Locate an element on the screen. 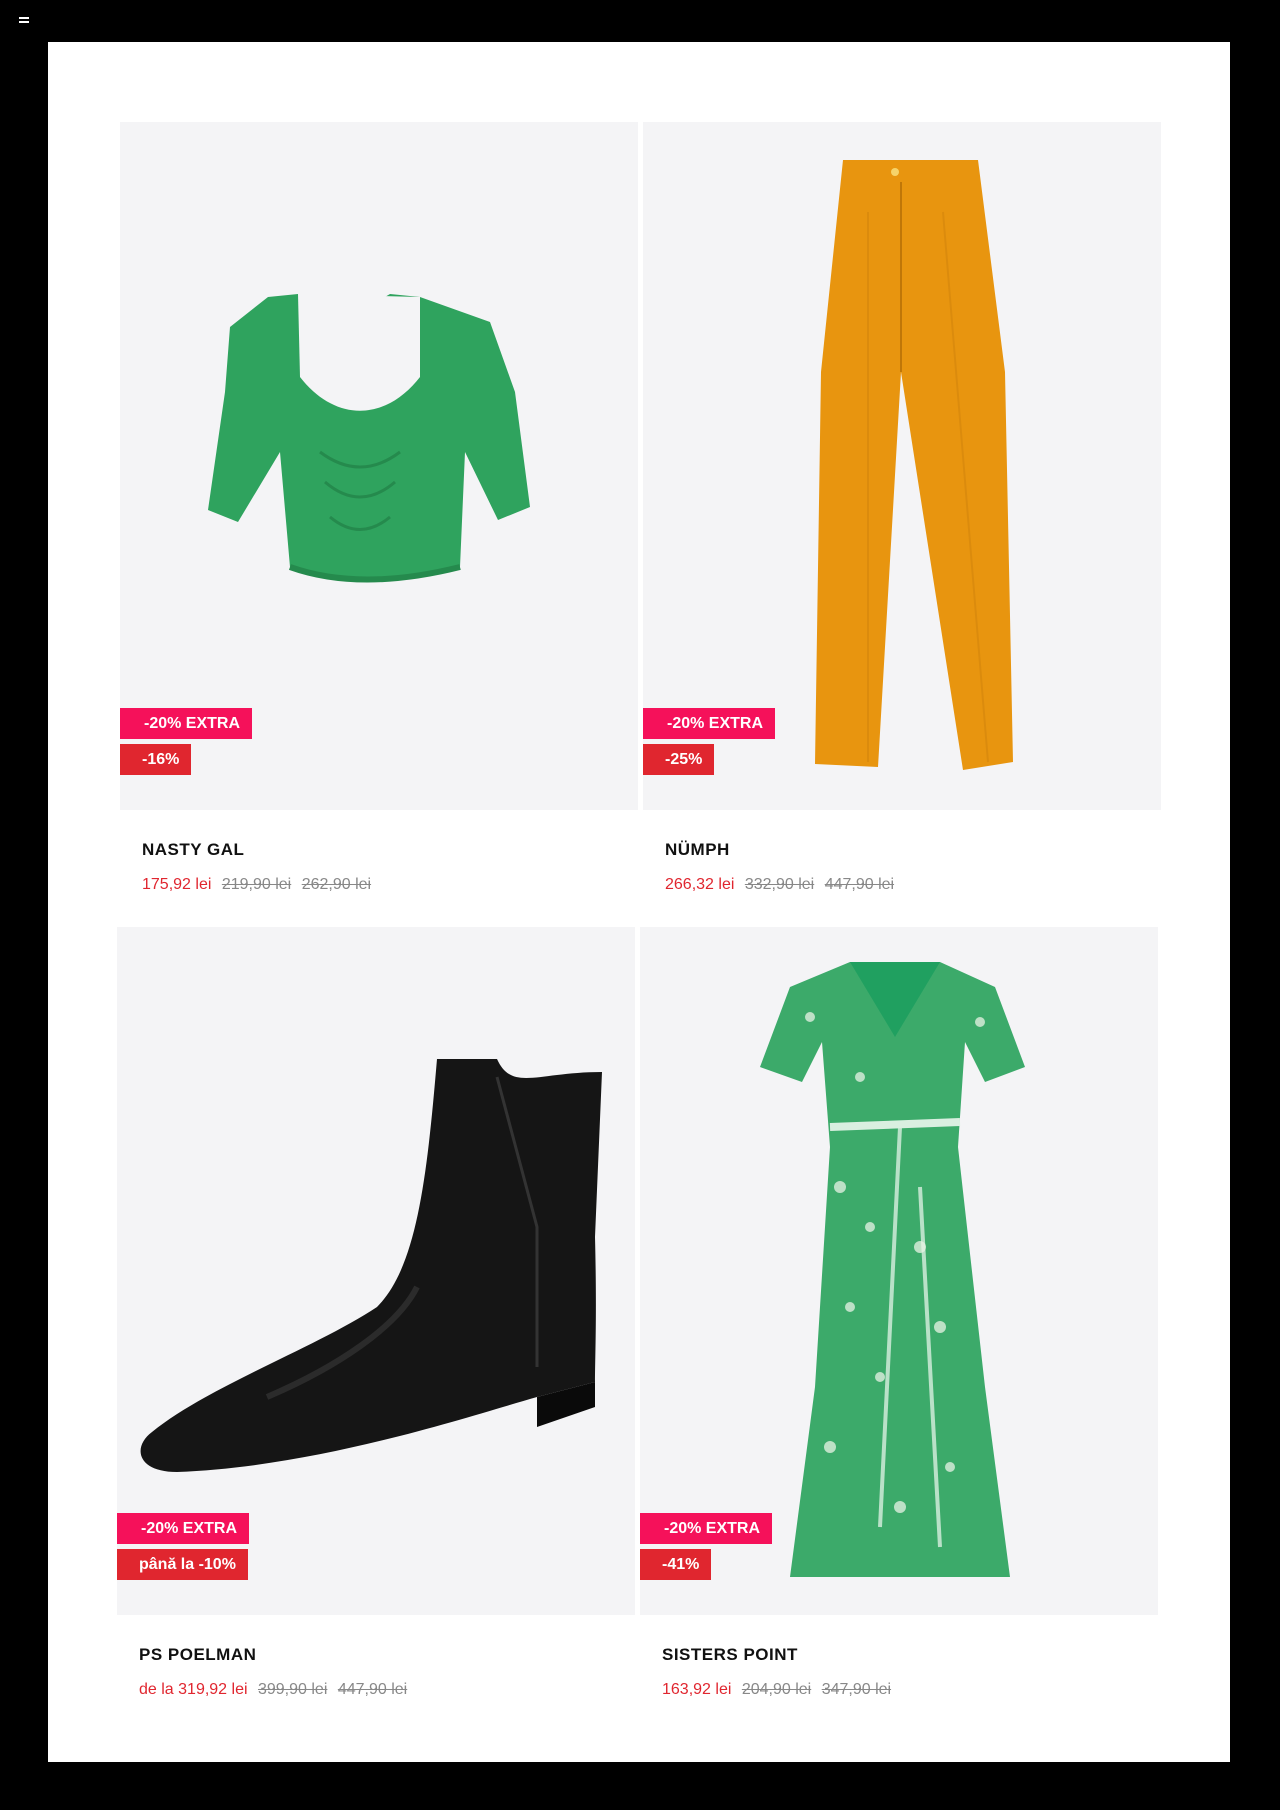  brand-name: NÜMPH is located at coordinates (913, 850).